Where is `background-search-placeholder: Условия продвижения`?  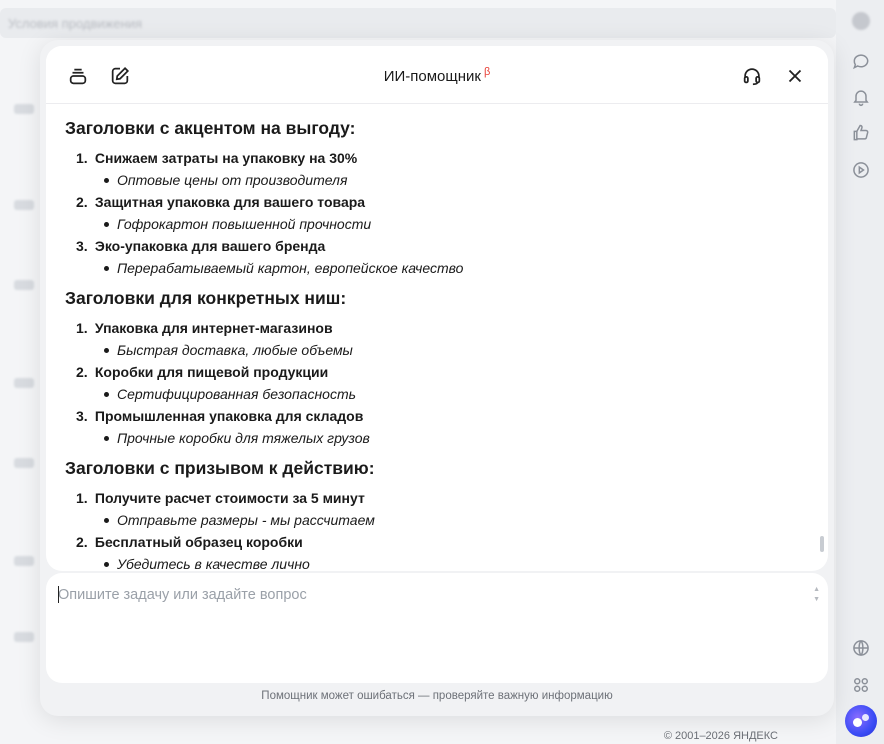
background-search-placeholder: Условия продвижения is located at coordinates (75, 23).